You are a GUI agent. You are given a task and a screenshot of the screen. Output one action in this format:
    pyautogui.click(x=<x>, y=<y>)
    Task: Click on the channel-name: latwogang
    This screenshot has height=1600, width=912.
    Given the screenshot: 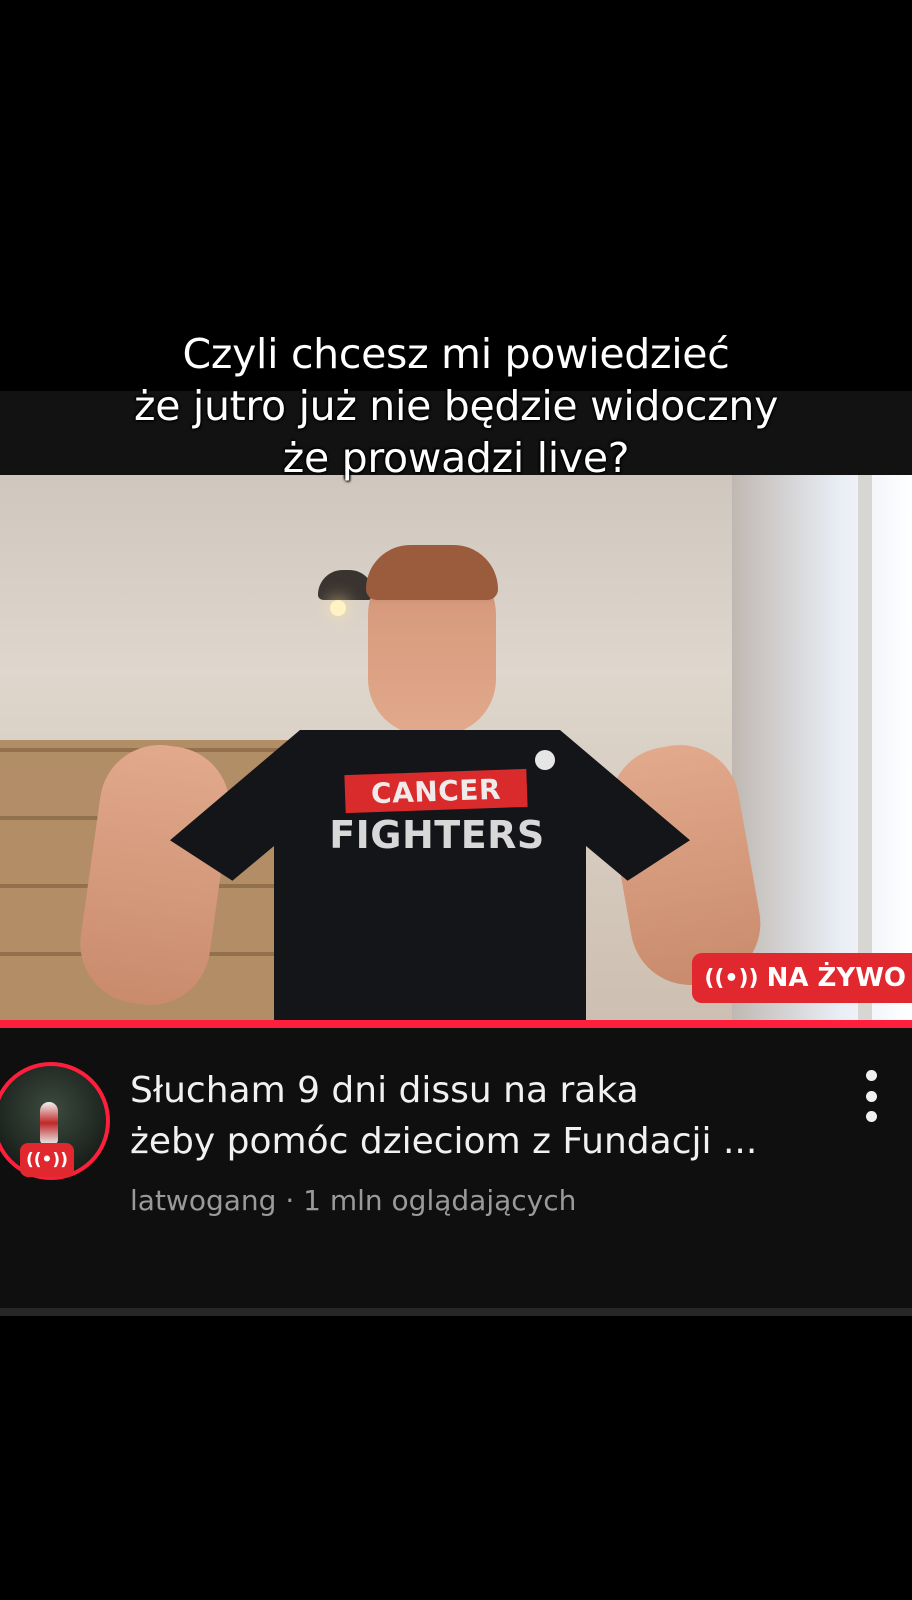 What is the action you would take?
    pyautogui.click(x=203, y=1200)
    